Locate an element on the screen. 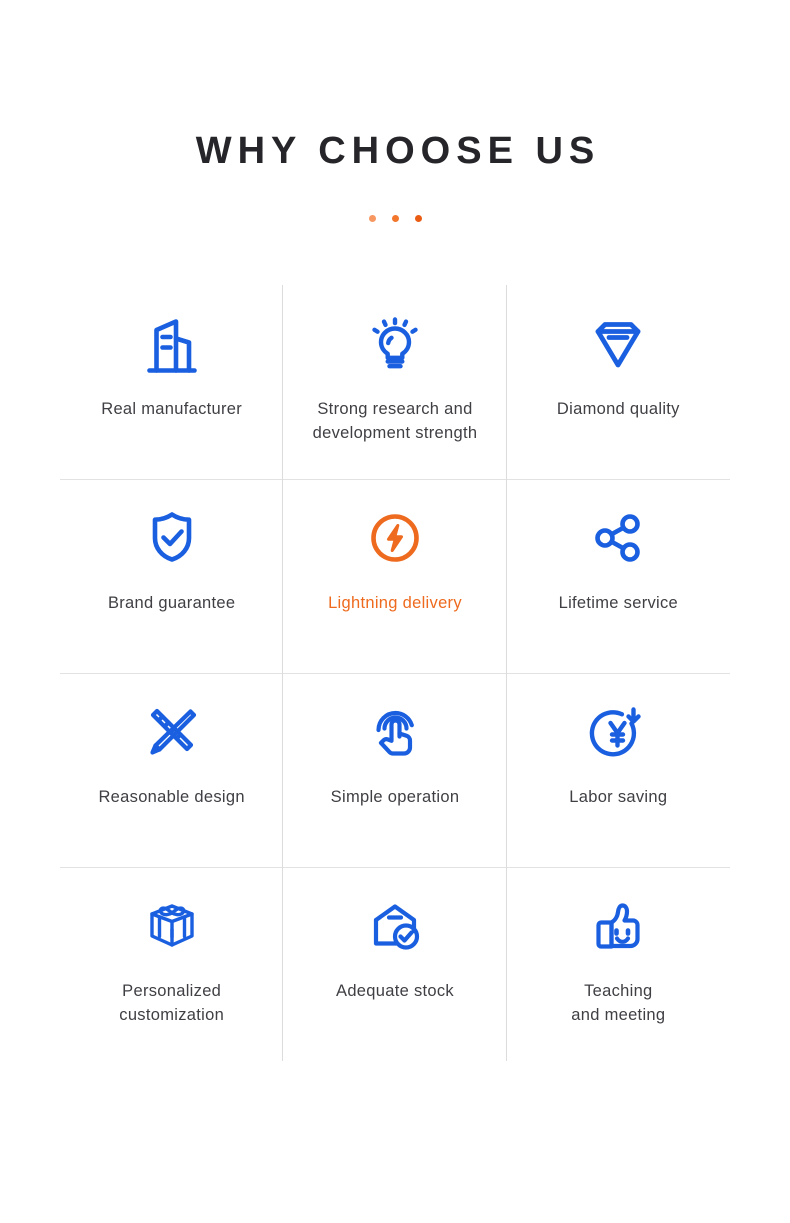 Image resolution: width=790 pixels, height=1223 pixels. decorative-dots is located at coordinates (395, 198).